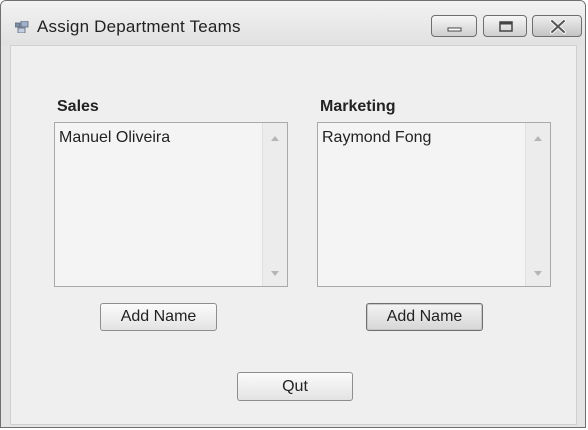 This screenshot has width=588, height=430. I want to click on title-bar: Assign Department Teams, so click(293, 23).